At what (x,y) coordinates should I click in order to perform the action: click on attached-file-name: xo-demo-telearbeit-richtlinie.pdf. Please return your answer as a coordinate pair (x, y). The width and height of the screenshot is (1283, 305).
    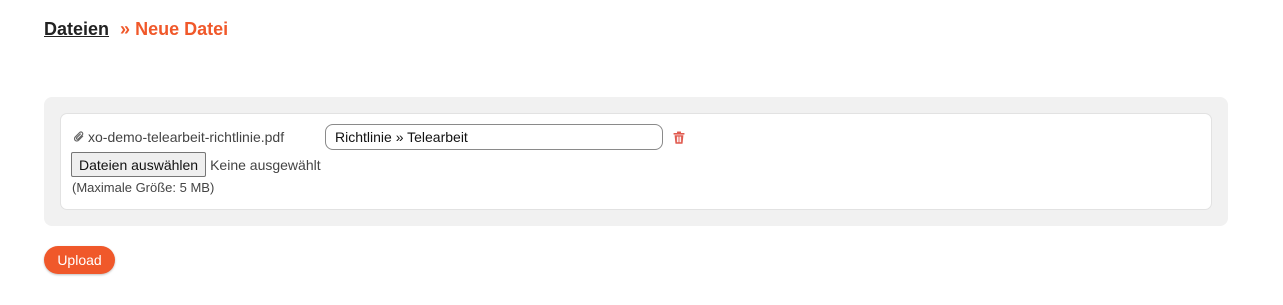
    Looking at the image, I should click on (186, 137).